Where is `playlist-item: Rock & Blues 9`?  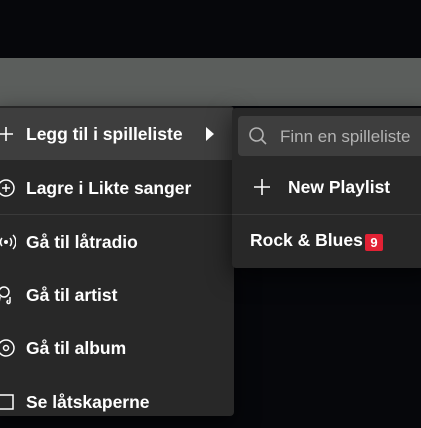 playlist-item: Rock & Blues 9 is located at coordinates (326, 241).